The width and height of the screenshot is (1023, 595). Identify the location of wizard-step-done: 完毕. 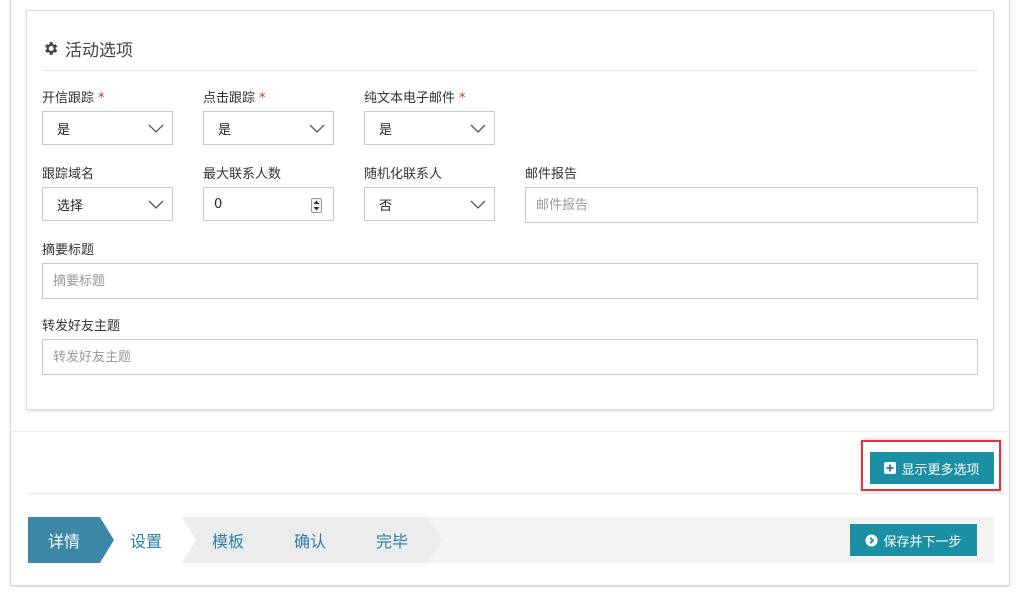
(394, 540).